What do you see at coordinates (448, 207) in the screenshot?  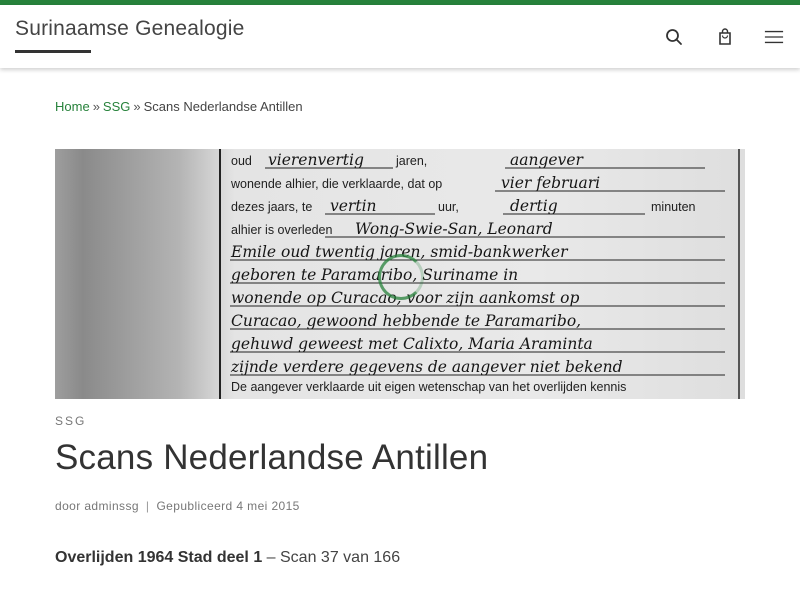 I see `printed-line: uur,` at bounding box center [448, 207].